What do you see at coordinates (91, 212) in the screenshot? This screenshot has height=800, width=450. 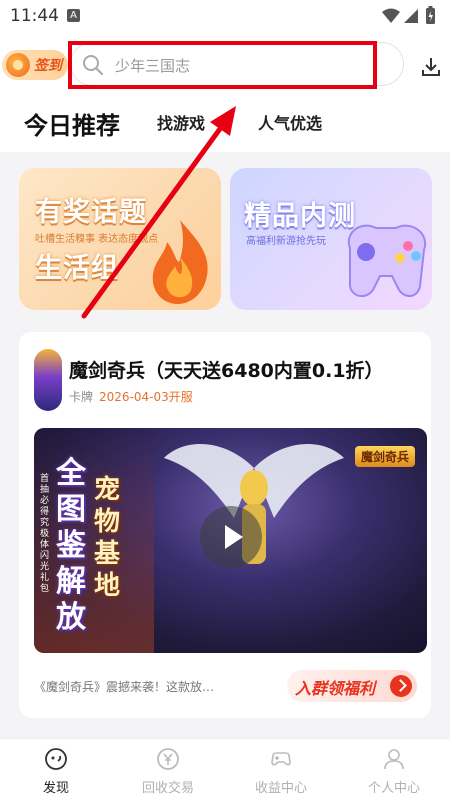 I see `banner-topic-title: 有奖话题` at bounding box center [91, 212].